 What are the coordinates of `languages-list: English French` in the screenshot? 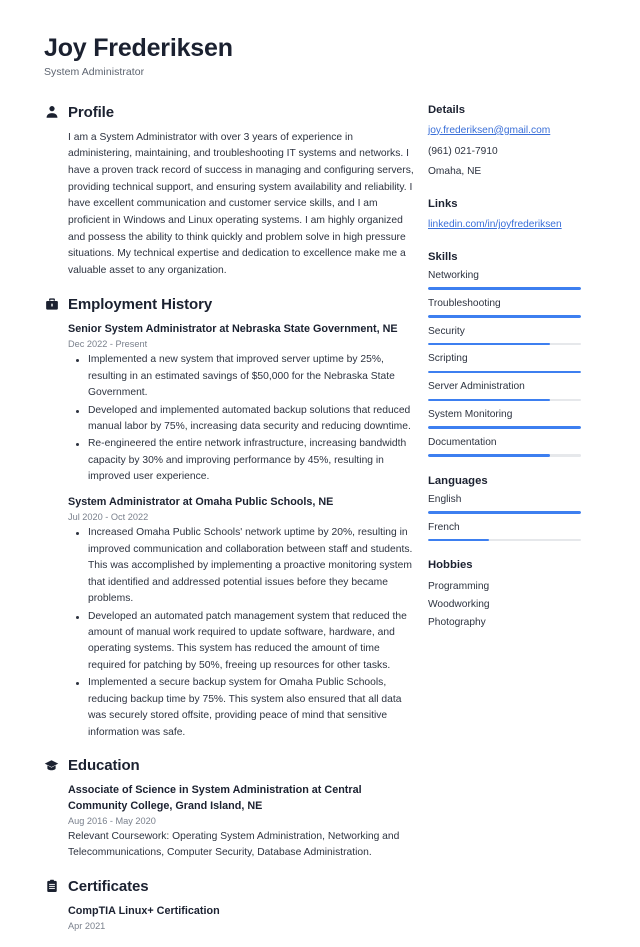 It's located at (519, 518).